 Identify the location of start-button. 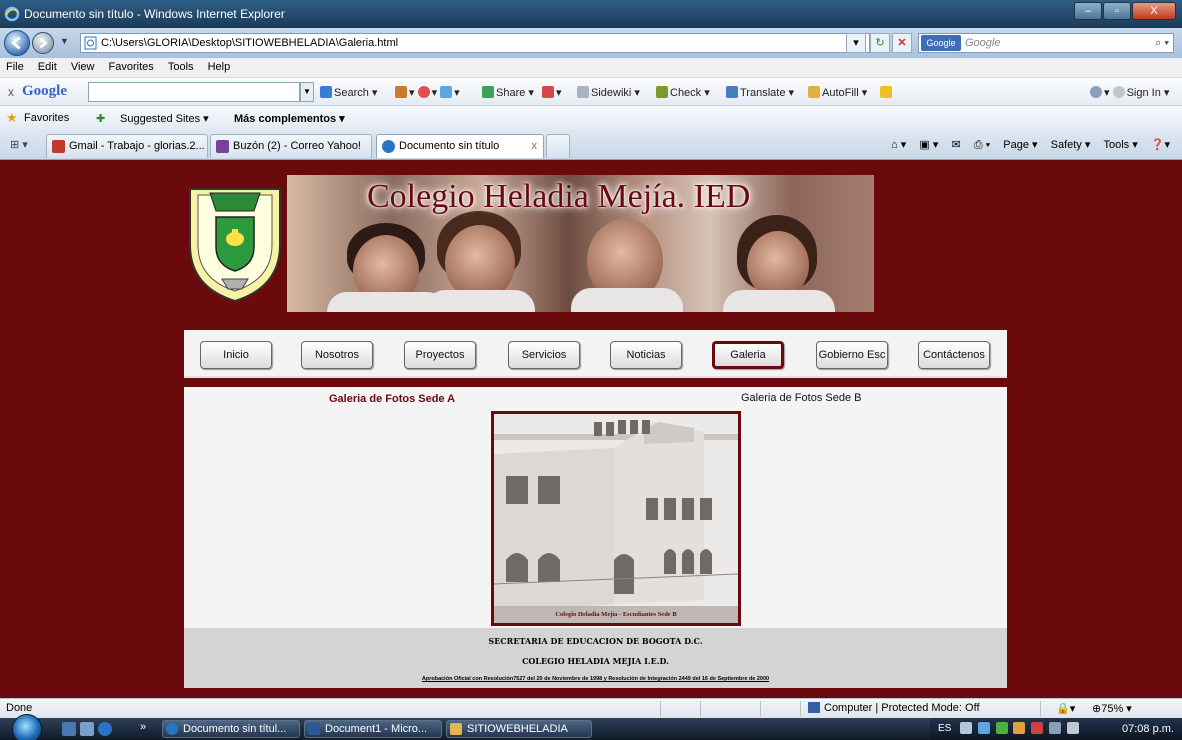
(27, 727).